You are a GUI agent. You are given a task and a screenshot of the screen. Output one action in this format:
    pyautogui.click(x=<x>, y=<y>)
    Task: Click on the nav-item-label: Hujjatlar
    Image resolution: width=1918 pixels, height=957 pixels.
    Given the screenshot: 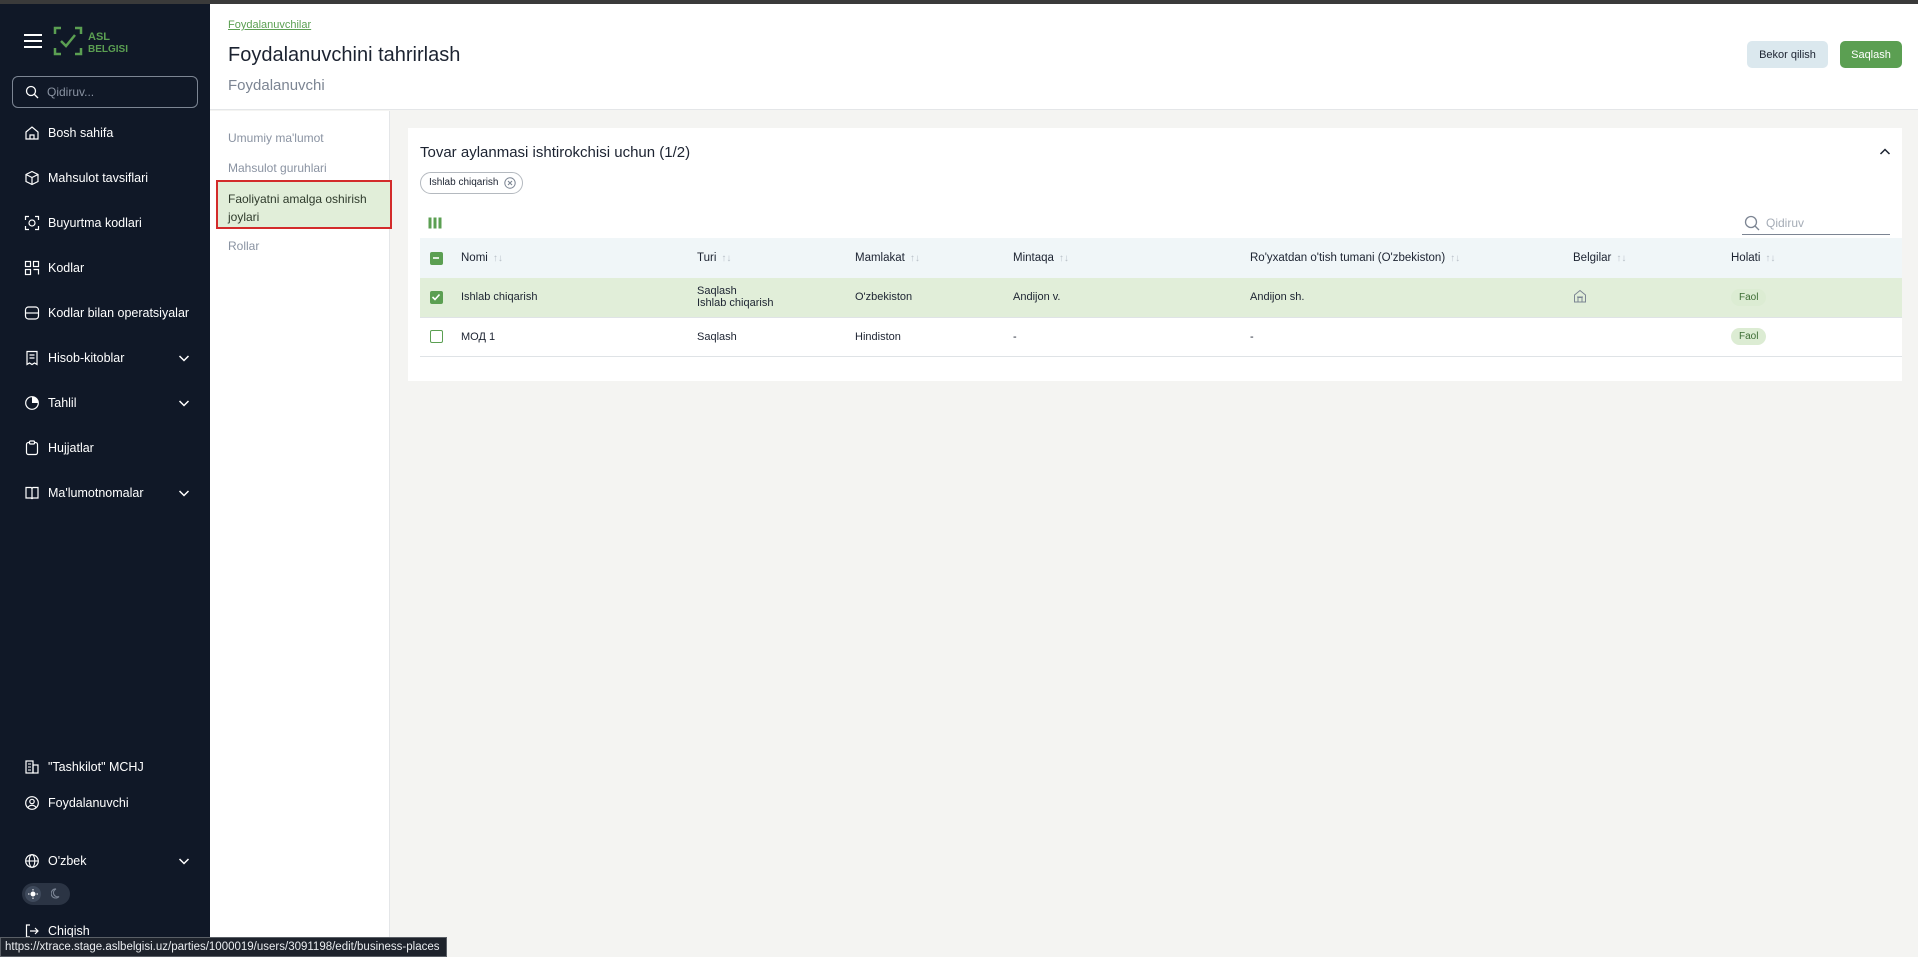 What is the action you would take?
    pyautogui.click(x=71, y=448)
    